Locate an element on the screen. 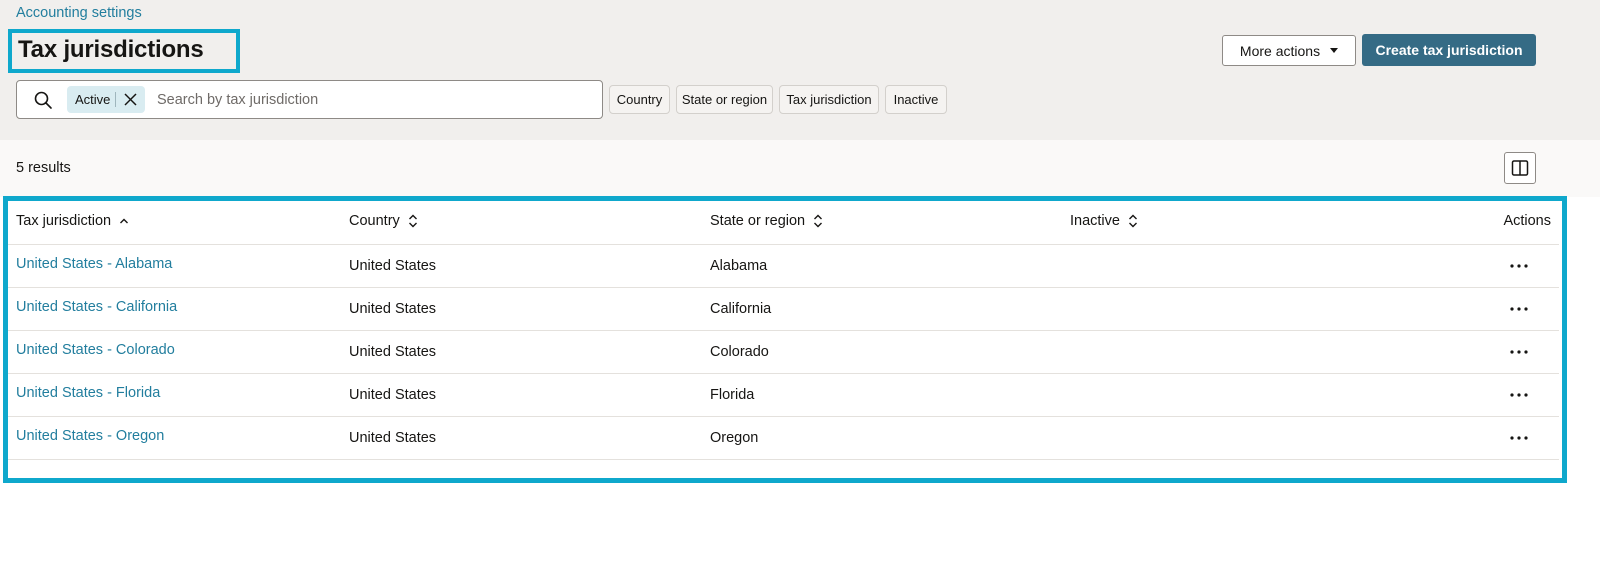  column-header-state-or-region: State or region is located at coordinates (766, 221).